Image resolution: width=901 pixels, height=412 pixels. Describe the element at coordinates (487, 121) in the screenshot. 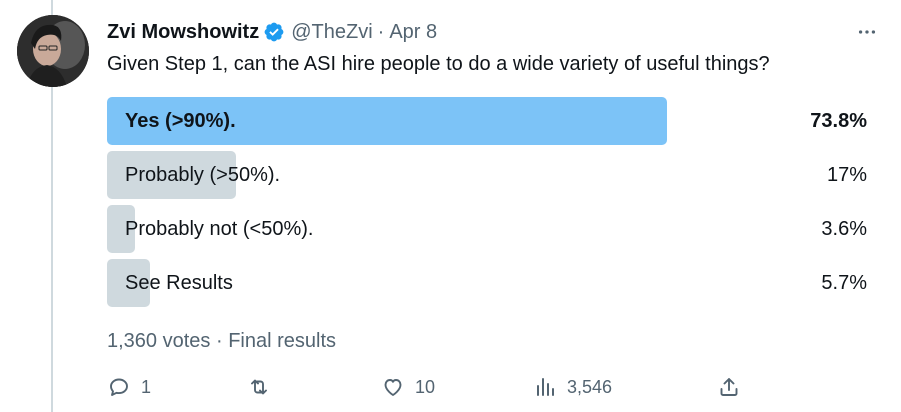

I see `poll-option-1: Yes (>90%). 73.8%` at that location.